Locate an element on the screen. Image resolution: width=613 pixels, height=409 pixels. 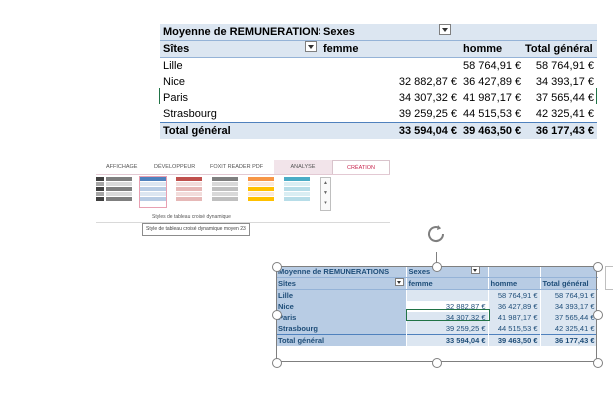
resize-handle-ne is located at coordinates (598, 267).